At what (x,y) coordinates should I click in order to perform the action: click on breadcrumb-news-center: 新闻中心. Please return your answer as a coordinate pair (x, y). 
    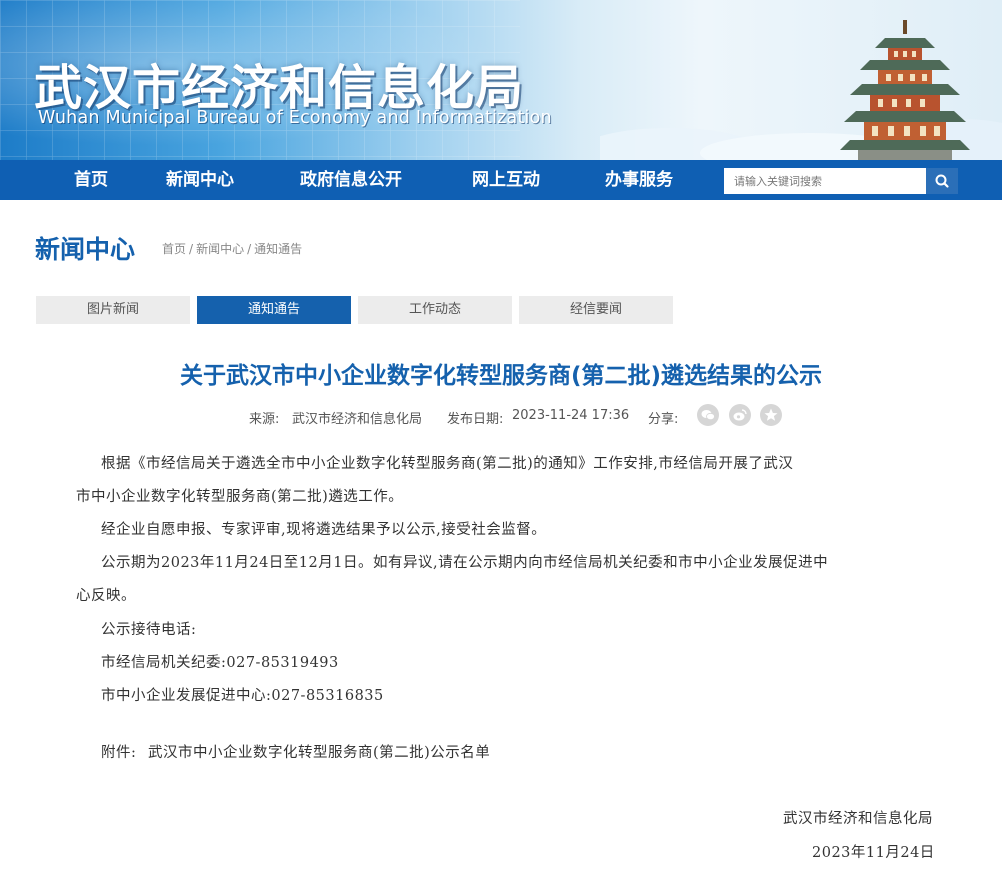
    Looking at the image, I should click on (220, 249).